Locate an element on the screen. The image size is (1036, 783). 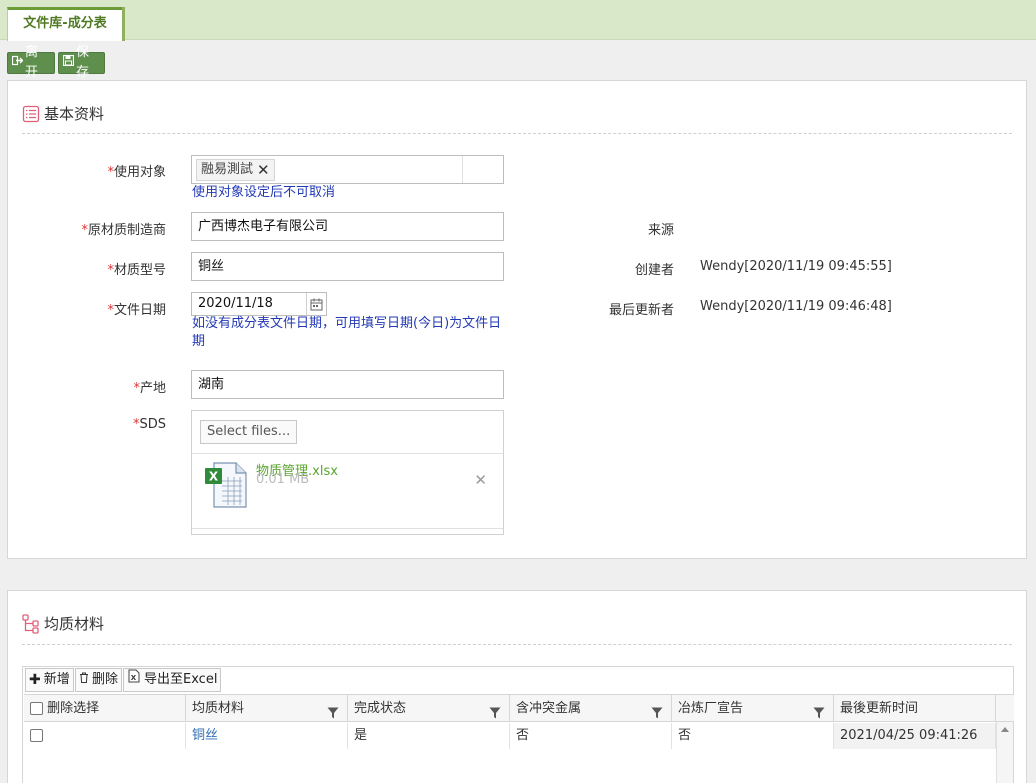
homogeneous-header: 均质材料 is located at coordinates (63, 623).